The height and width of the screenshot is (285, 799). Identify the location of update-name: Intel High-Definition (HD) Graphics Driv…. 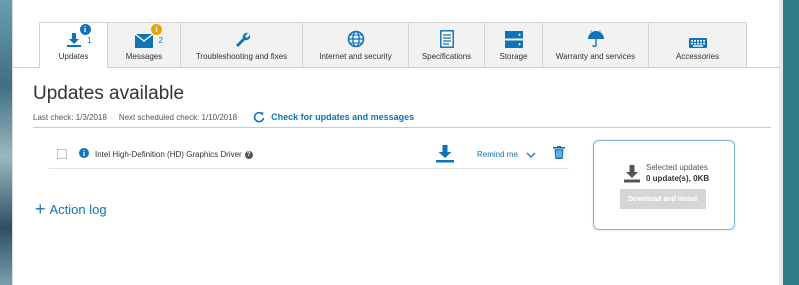
(174, 154).